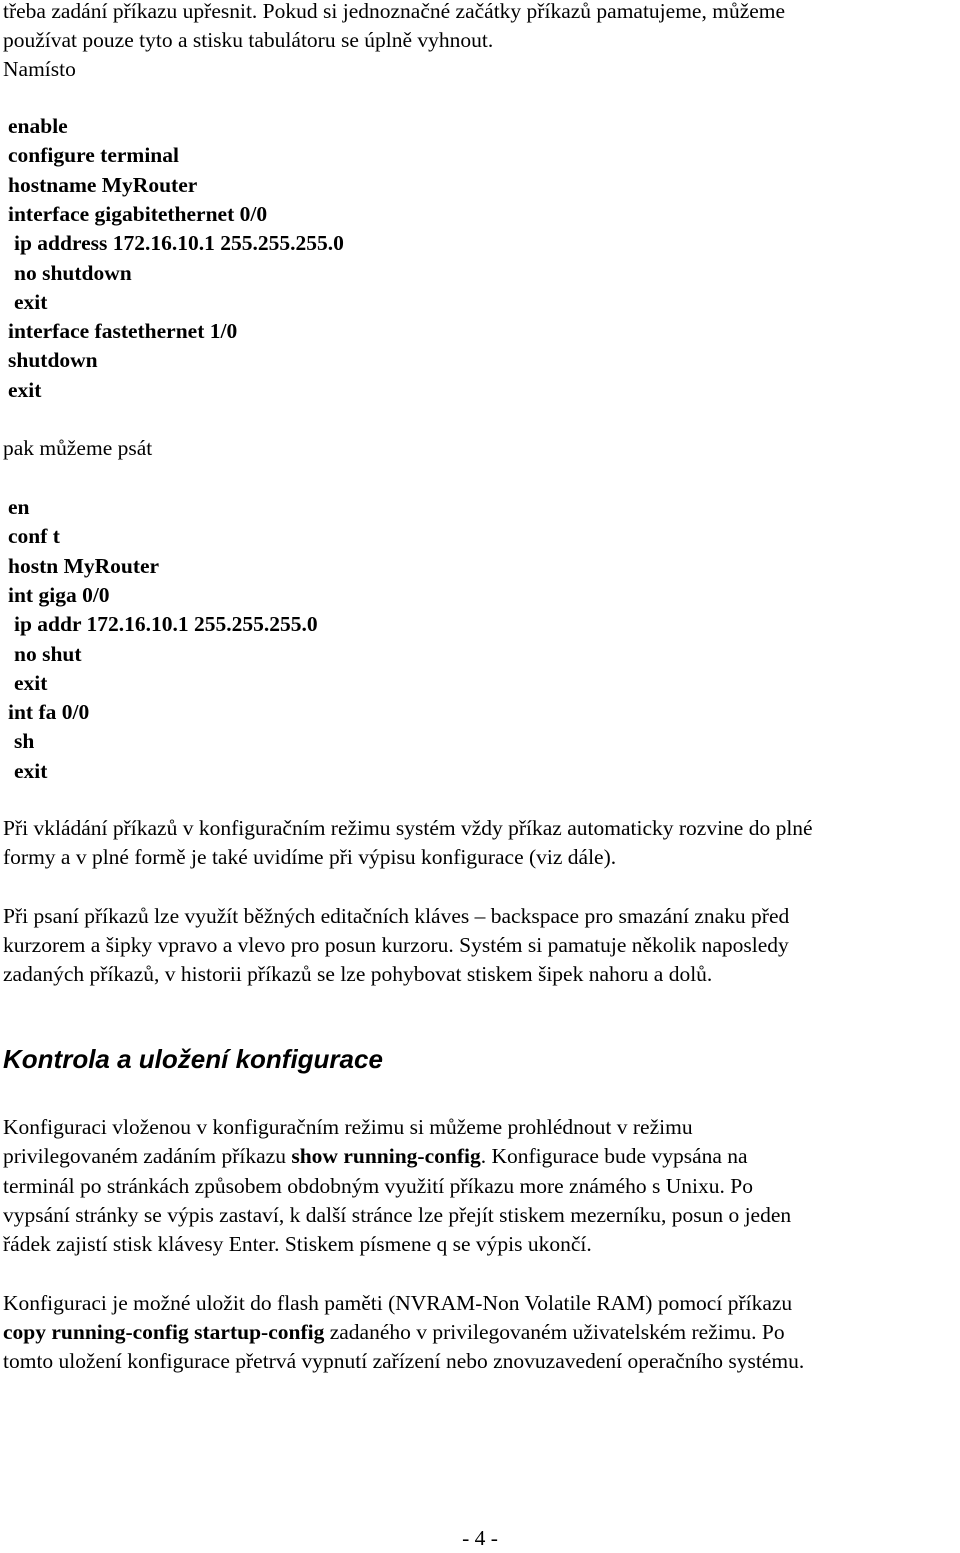  I want to click on command-line: shutdown, so click(53, 360).